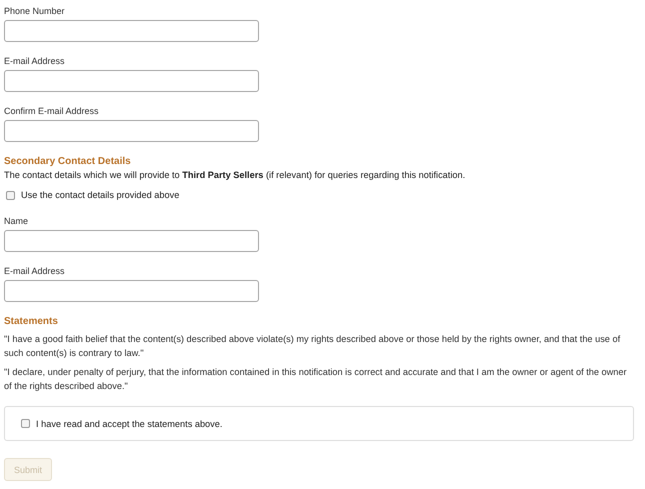 This screenshot has width=645, height=489. What do you see at coordinates (129, 423) in the screenshot?
I see `checkbox-label: I have read and accept the statements above.` at bounding box center [129, 423].